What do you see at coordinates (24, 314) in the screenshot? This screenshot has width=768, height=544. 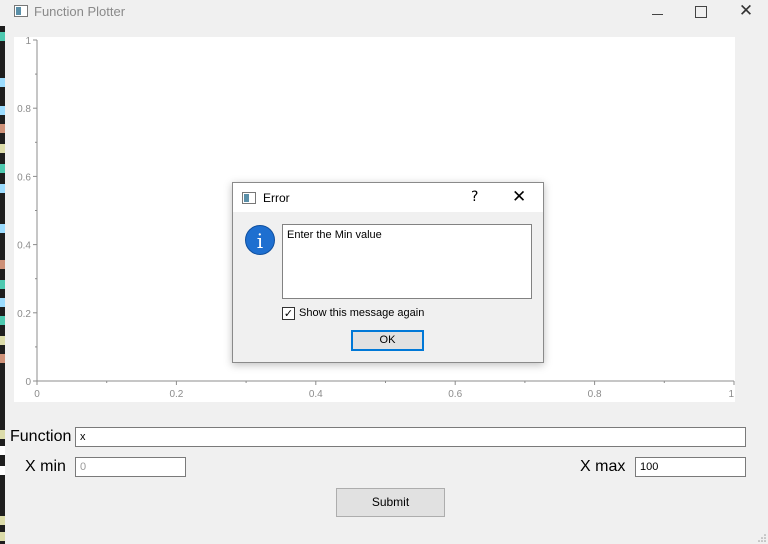 I see `y-tick-label: 0.2` at bounding box center [24, 314].